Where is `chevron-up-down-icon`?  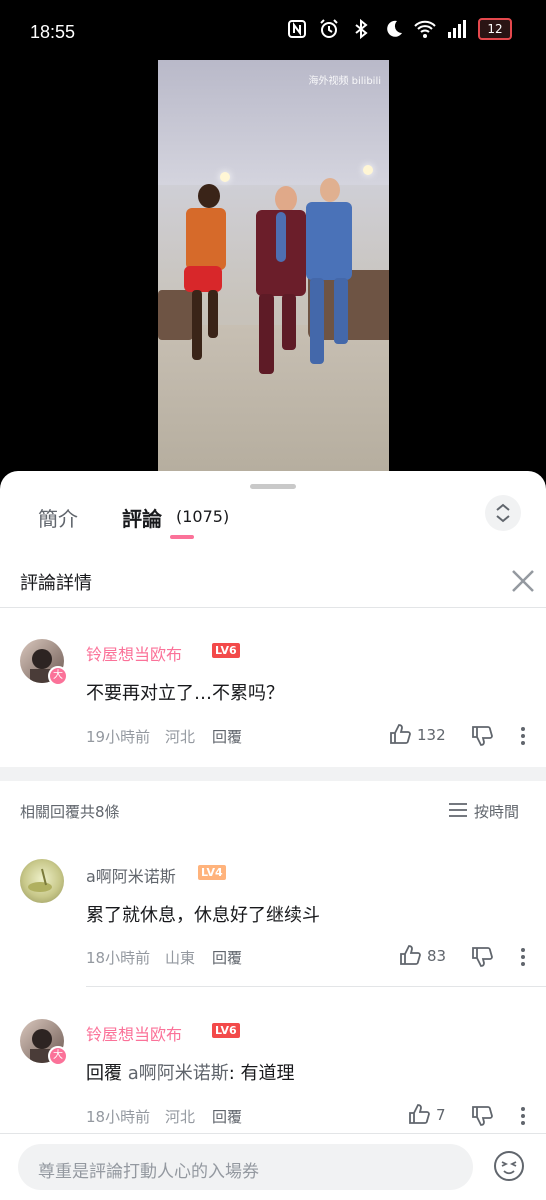
chevron-up-down-icon is located at coordinates (503, 513).